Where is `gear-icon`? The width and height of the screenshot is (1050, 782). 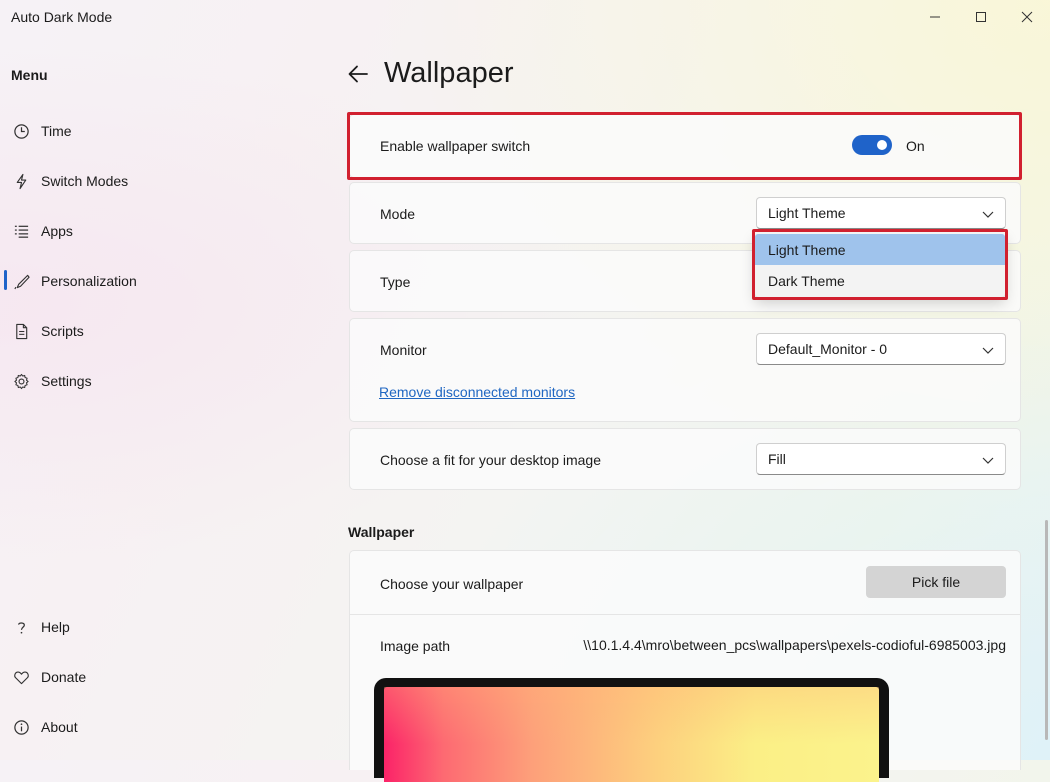 gear-icon is located at coordinates (21, 381).